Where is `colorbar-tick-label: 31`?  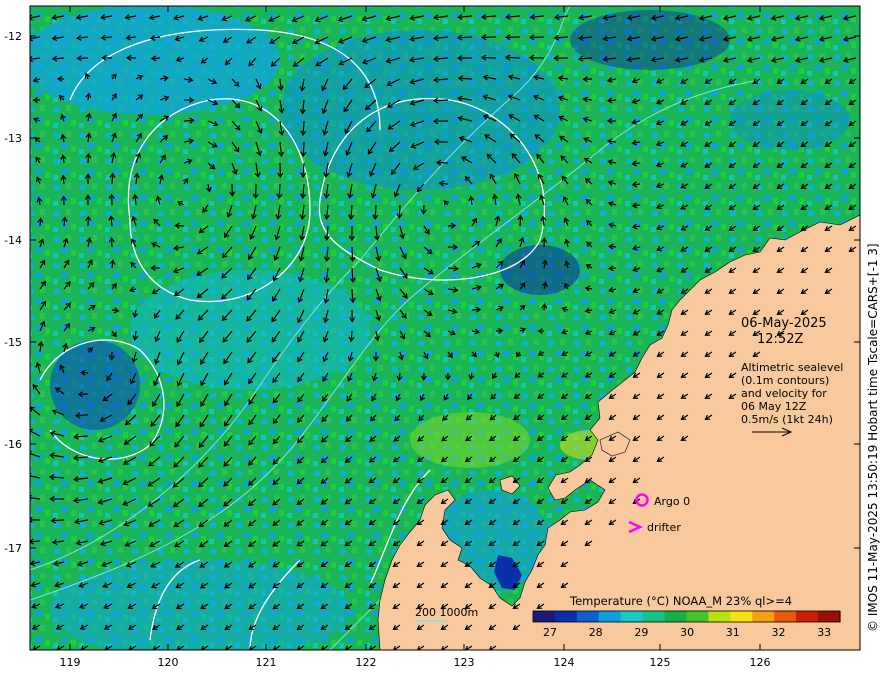
colorbar-tick-label: 31 is located at coordinates (733, 632).